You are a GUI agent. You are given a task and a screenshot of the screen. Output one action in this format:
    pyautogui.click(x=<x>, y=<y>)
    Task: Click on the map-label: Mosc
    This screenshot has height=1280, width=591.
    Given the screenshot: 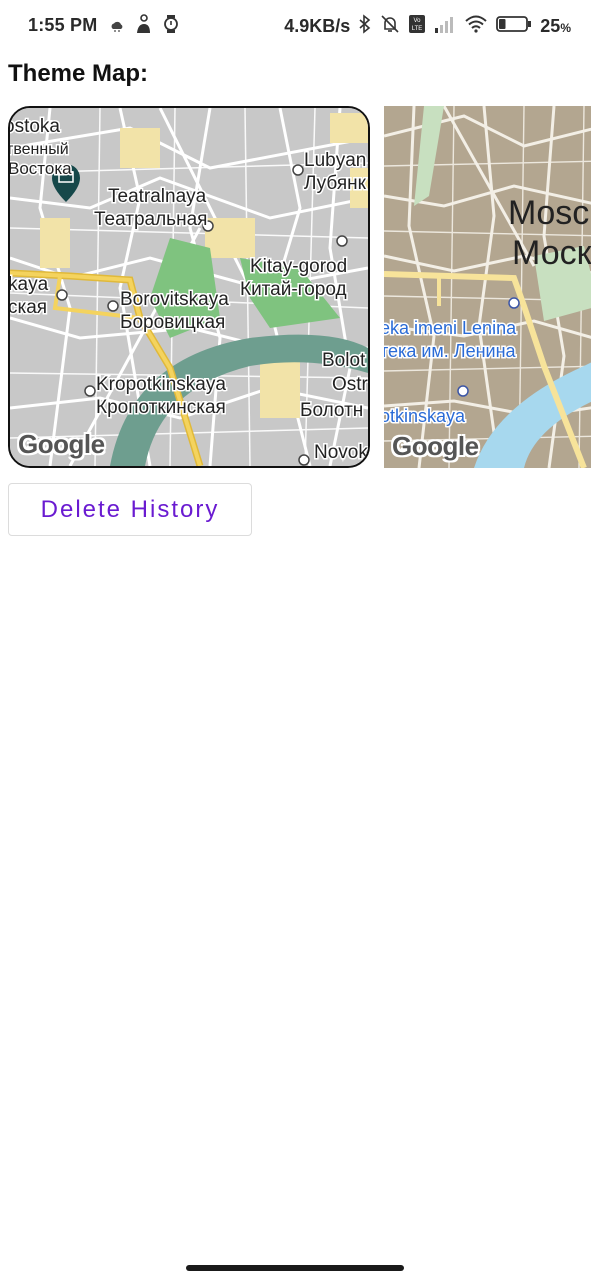 What is the action you would take?
    pyautogui.click(x=548, y=213)
    